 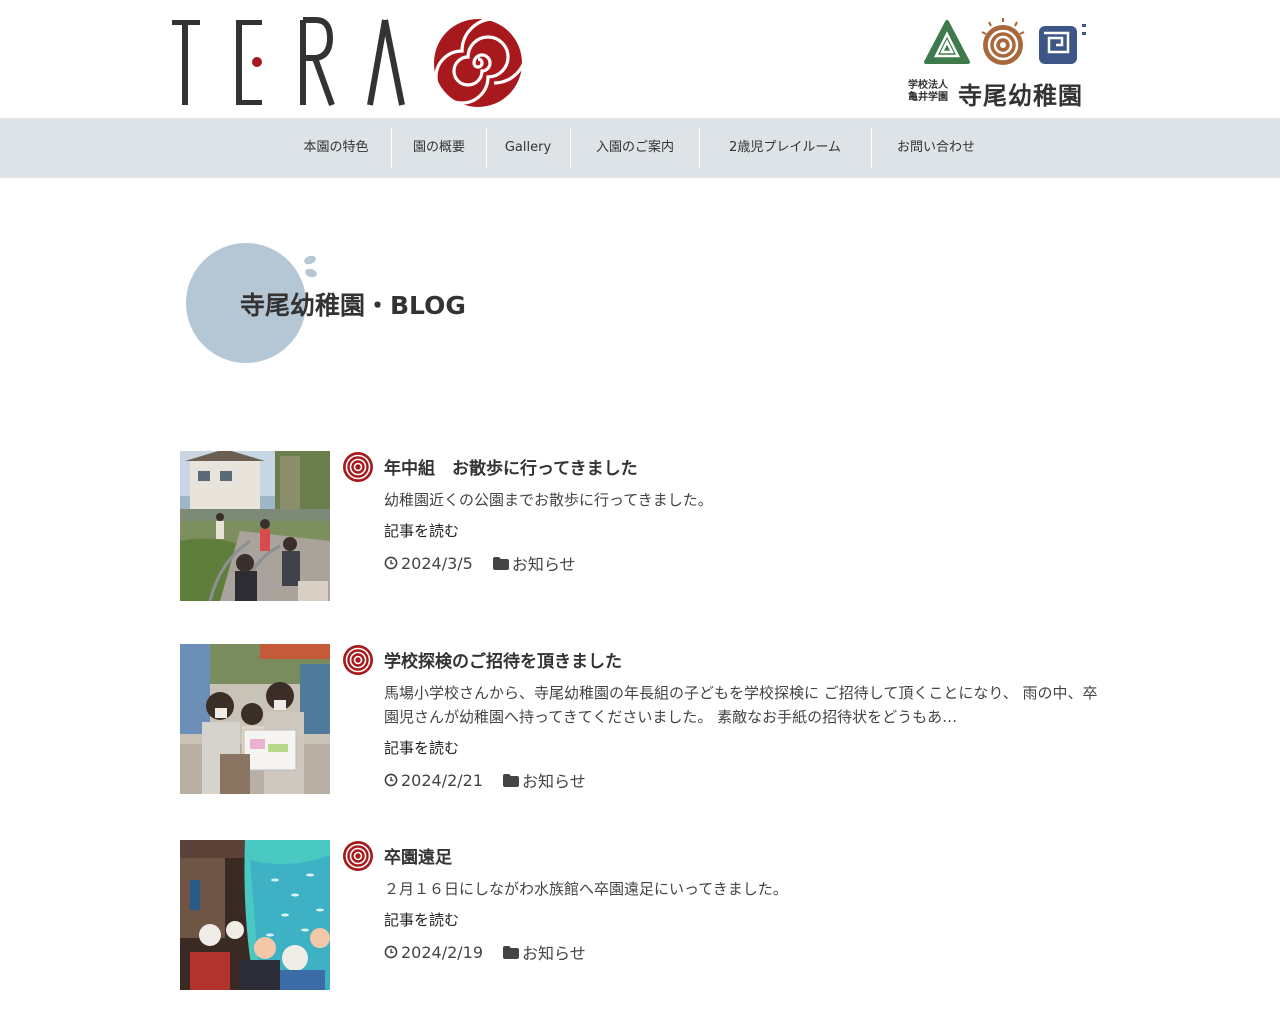 I want to click on nav-item-playroom: 2歳児プレイルーム, so click(x=785, y=148).